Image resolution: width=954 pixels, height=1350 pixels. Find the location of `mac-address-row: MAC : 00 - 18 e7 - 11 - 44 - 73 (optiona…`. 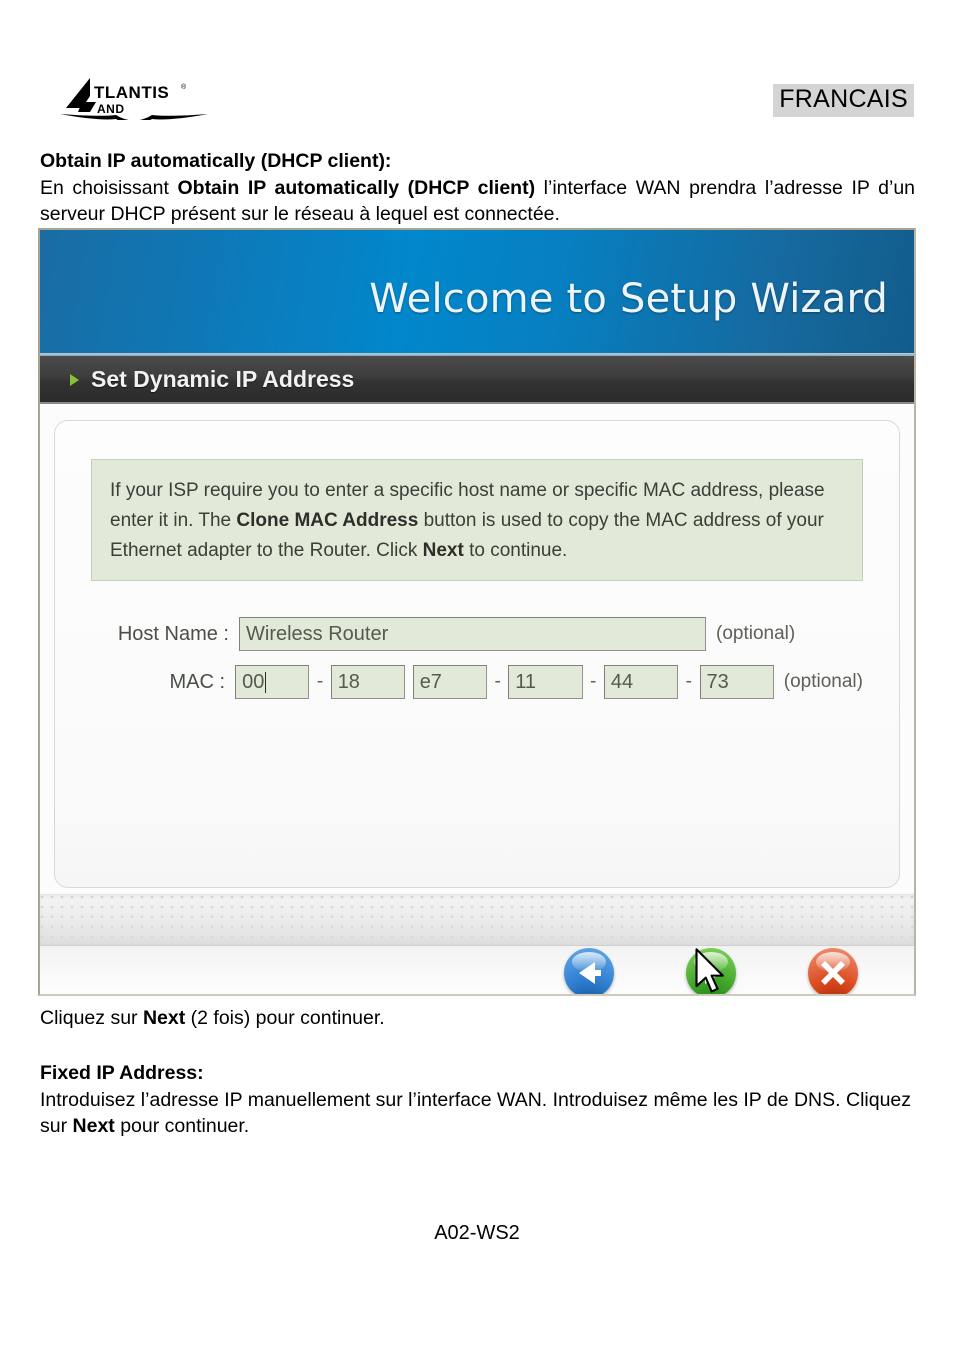

mac-address-row: MAC : 00 - 18 e7 - 11 - 44 - 73 (optiona… is located at coordinates (477, 682).